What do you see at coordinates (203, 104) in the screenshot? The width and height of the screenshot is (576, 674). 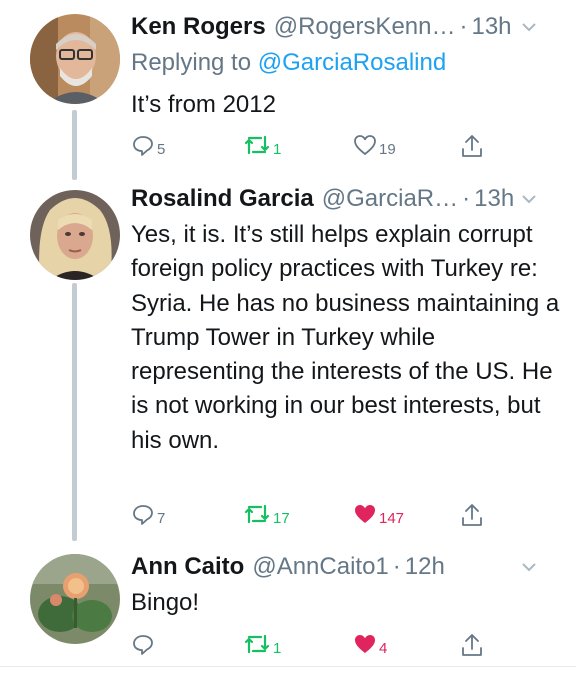 I see `tweet-text: It’s from 2012` at bounding box center [203, 104].